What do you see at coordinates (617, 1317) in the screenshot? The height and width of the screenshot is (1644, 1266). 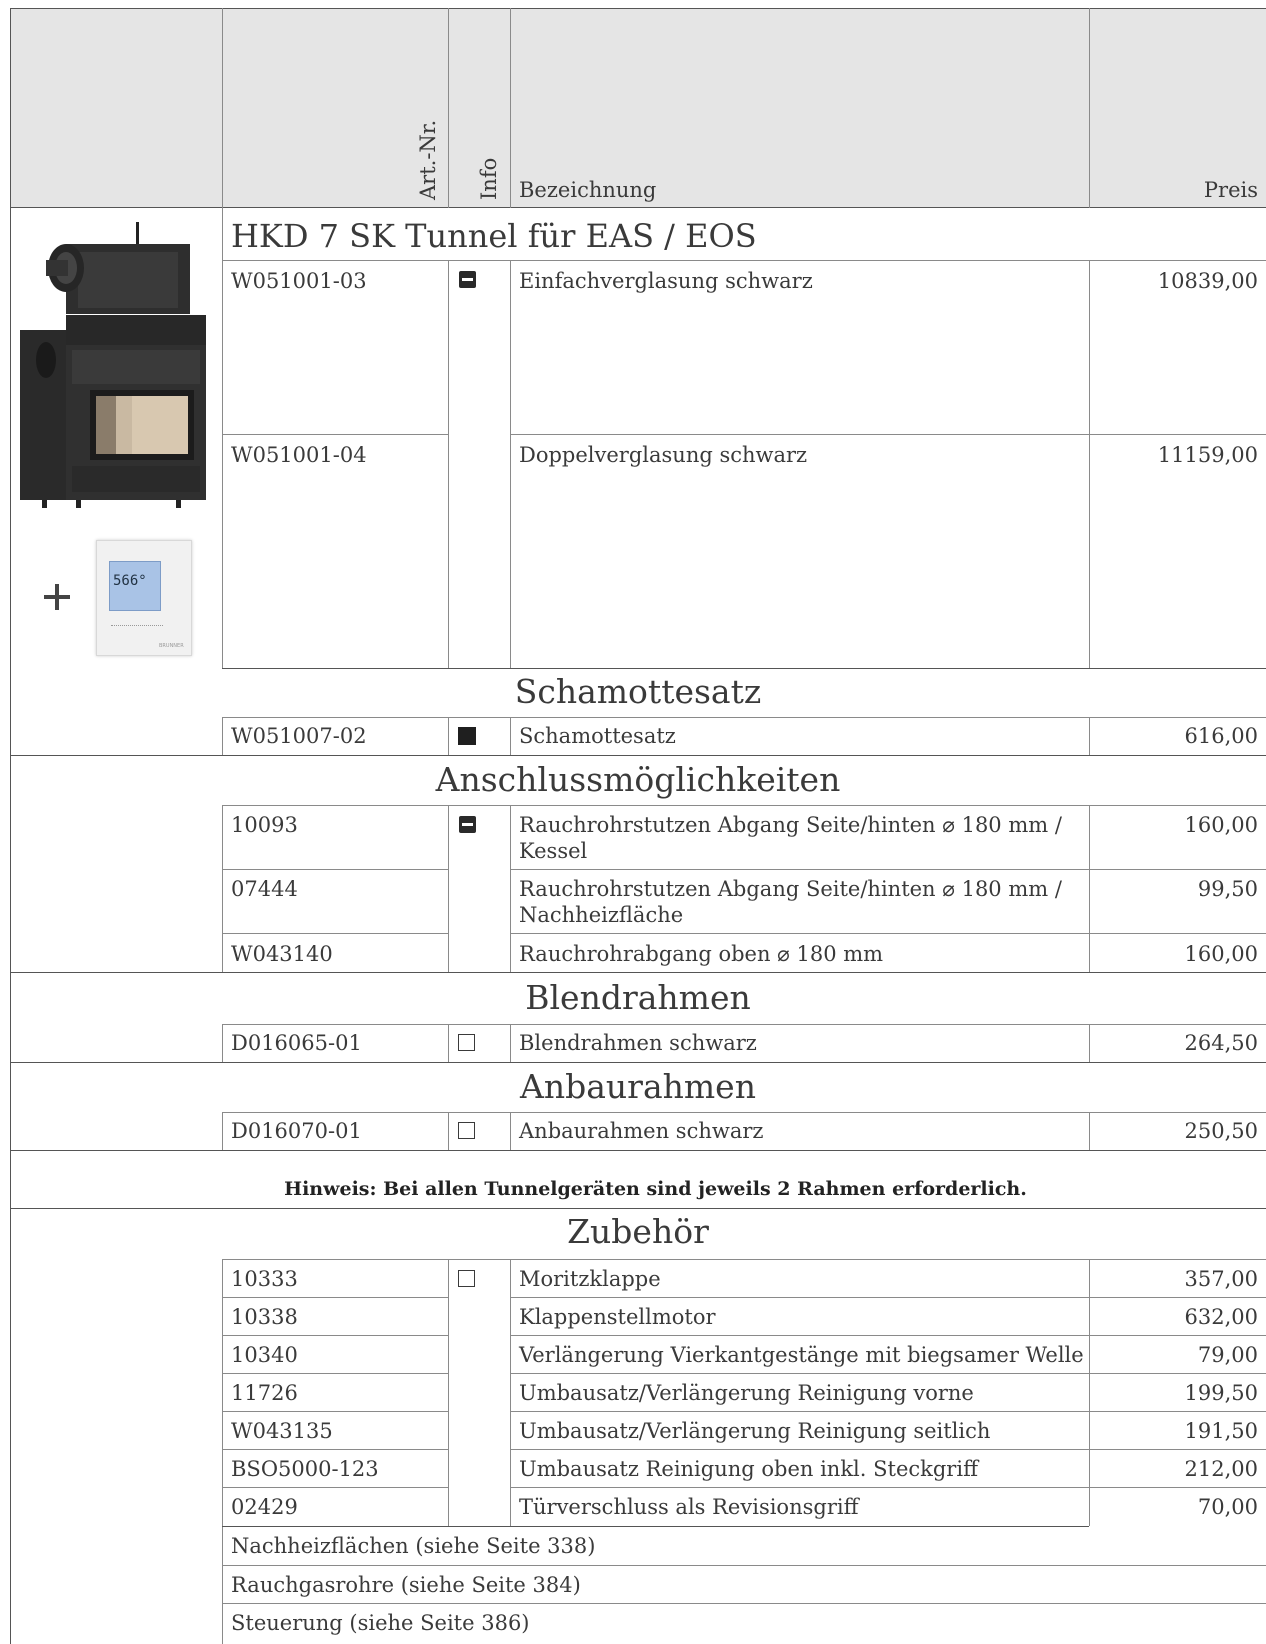 I see `zubehoer-row-2-desc: Klappenstellmotor` at bounding box center [617, 1317].